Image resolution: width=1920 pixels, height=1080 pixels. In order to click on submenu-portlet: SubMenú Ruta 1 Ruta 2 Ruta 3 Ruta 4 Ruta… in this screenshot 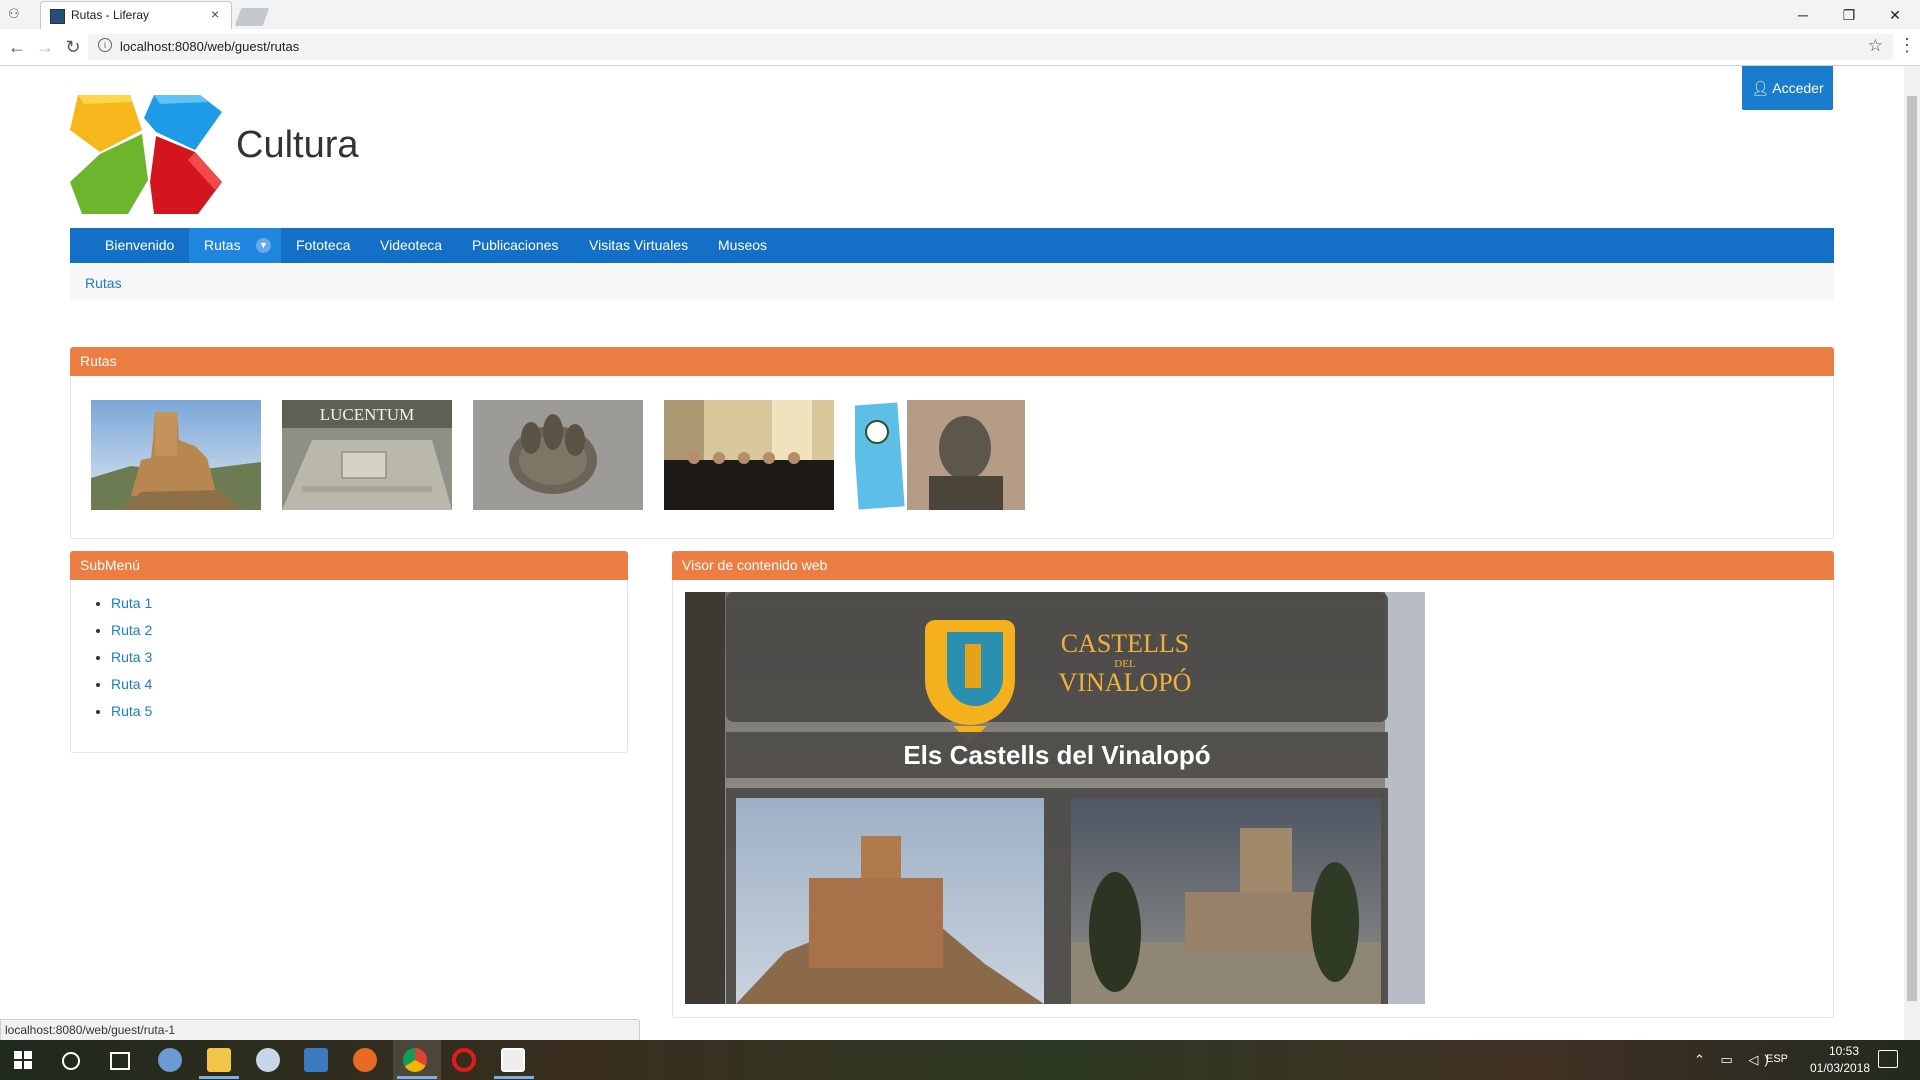, I will do `click(349, 652)`.